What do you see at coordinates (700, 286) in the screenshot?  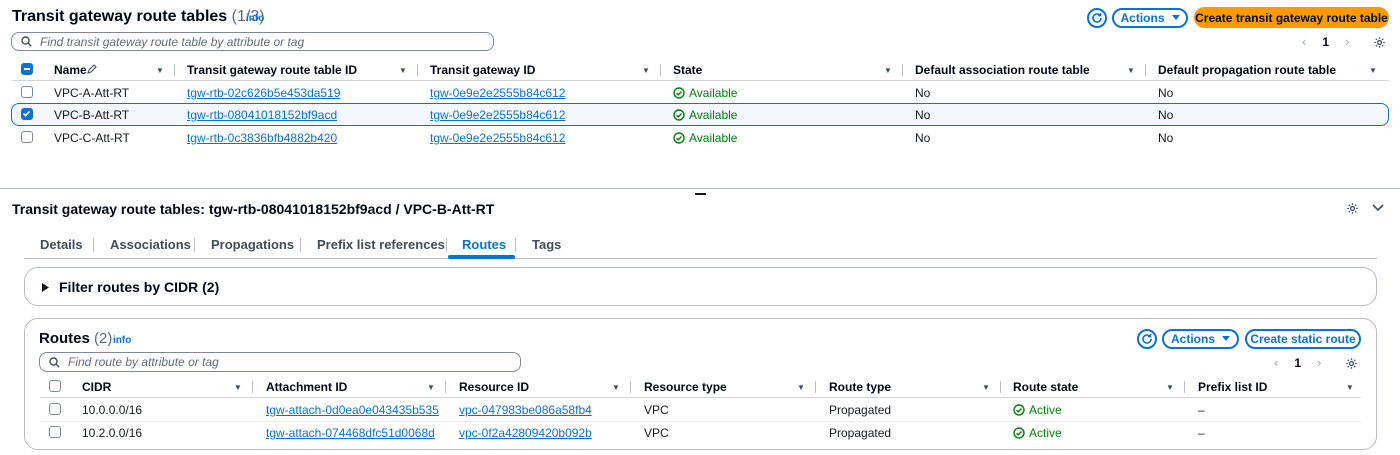 I see `filter-routes-expander: Filter routes by CIDR (2)` at bounding box center [700, 286].